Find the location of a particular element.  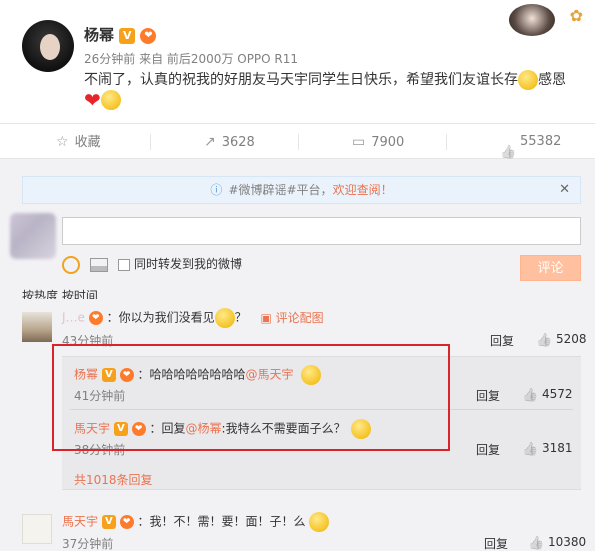

more-replies-link: 共1018条回复 is located at coordinates (113, 479).